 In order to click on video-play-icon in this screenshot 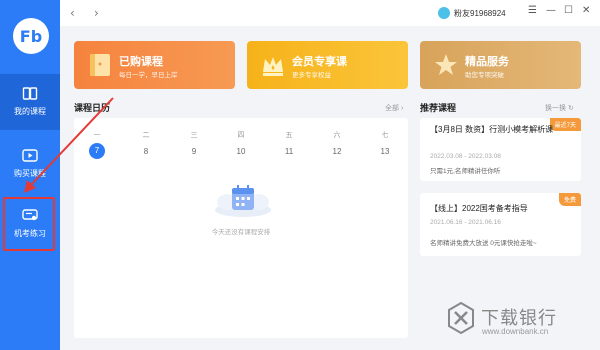, I will do `click(30, 155)`.